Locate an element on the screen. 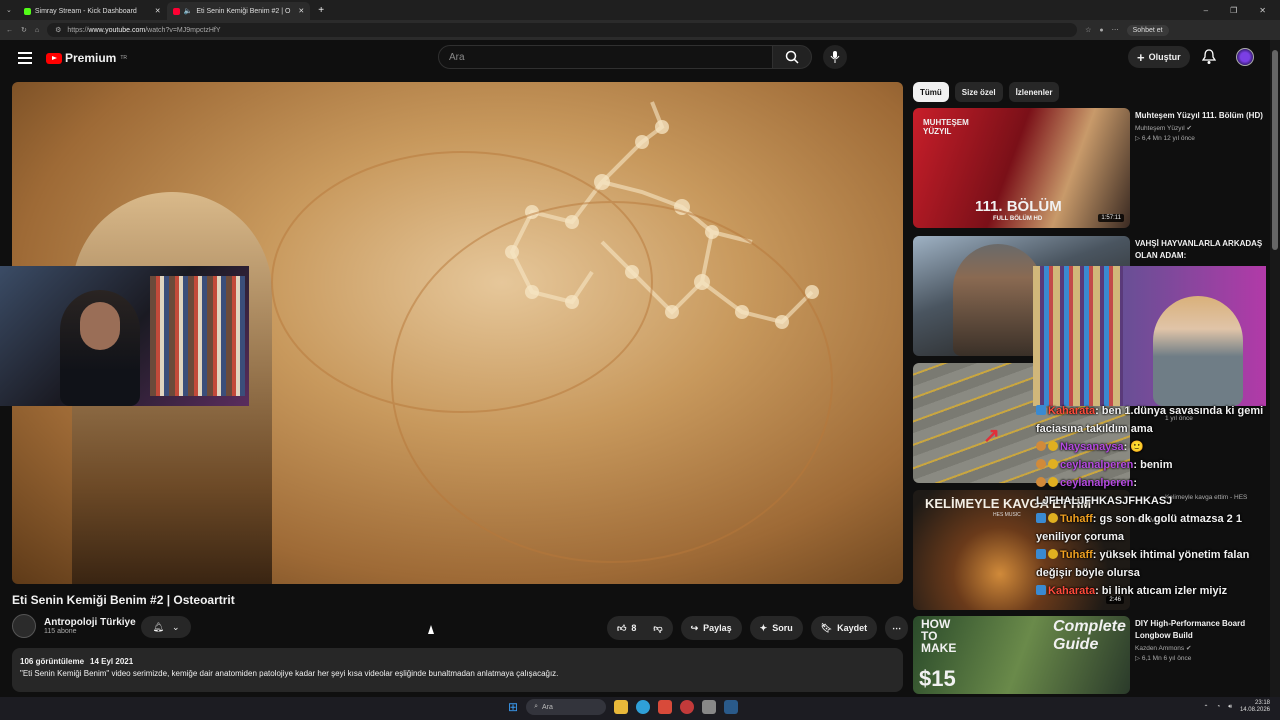  mouse-cursor-icon is located at coordinates (431, 629).